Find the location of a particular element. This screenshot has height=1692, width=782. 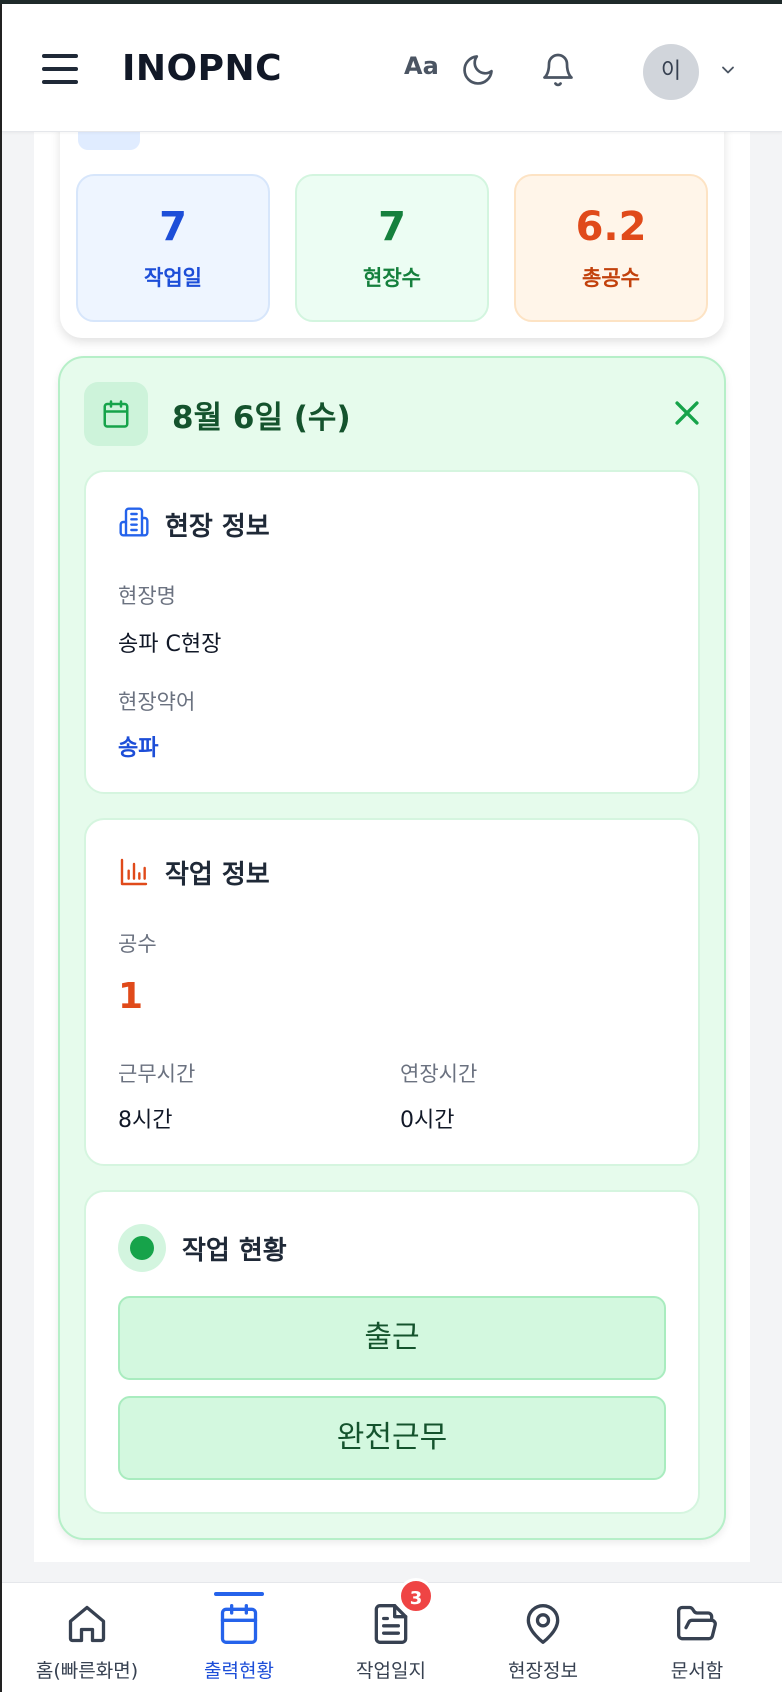

stat-label: 현장수 is located at coordinates (392, 278).